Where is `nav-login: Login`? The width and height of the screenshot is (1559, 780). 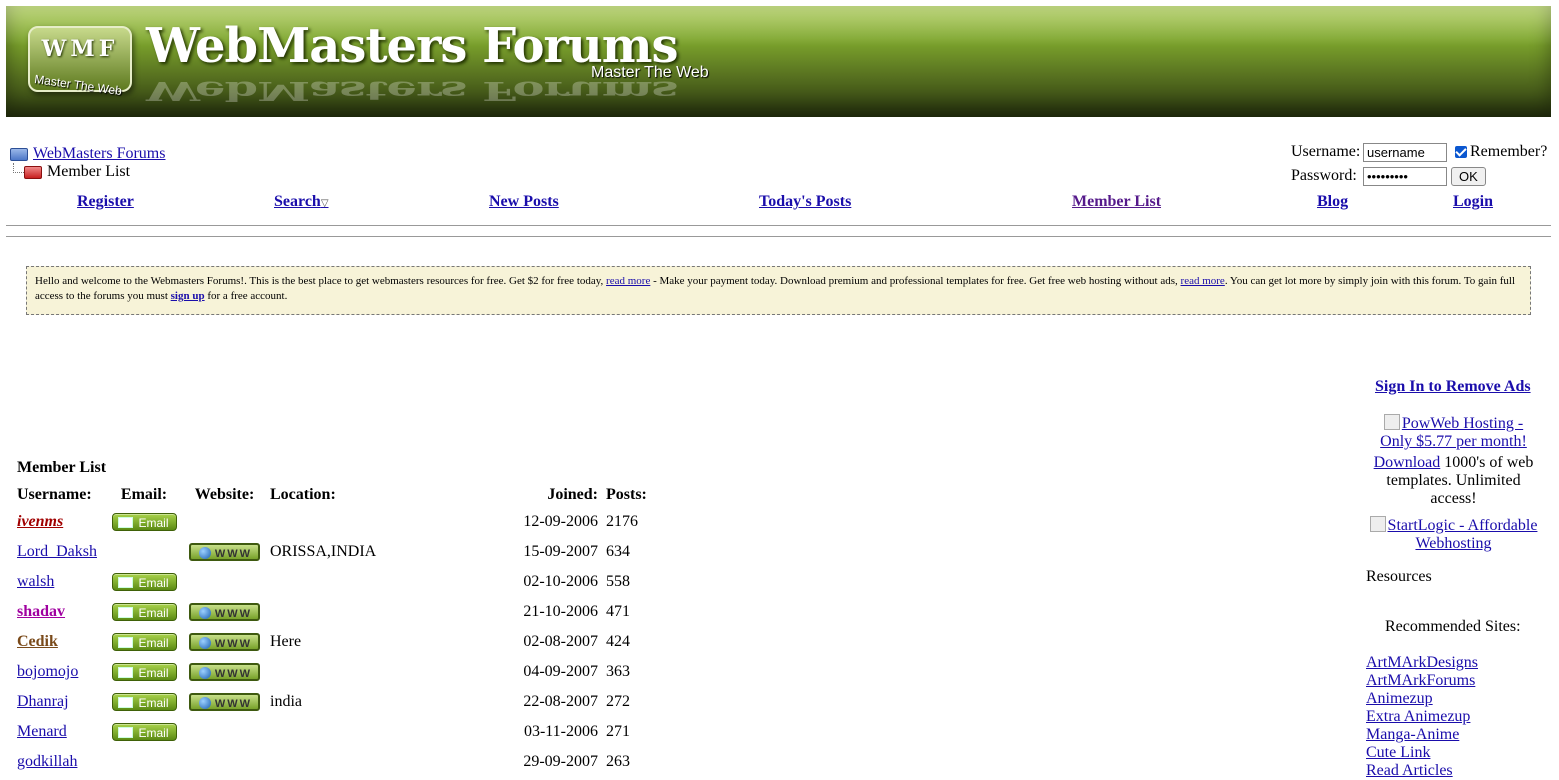 nav-login: Login is located at coordinates (1473, 202).